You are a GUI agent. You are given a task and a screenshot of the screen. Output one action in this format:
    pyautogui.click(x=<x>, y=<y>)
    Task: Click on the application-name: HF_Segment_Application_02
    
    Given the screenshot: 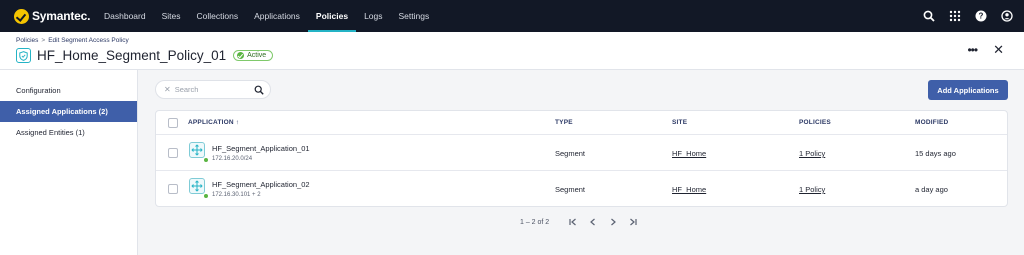 What is the action you would take?
    pyautogui.click(x=261, y=184)
    